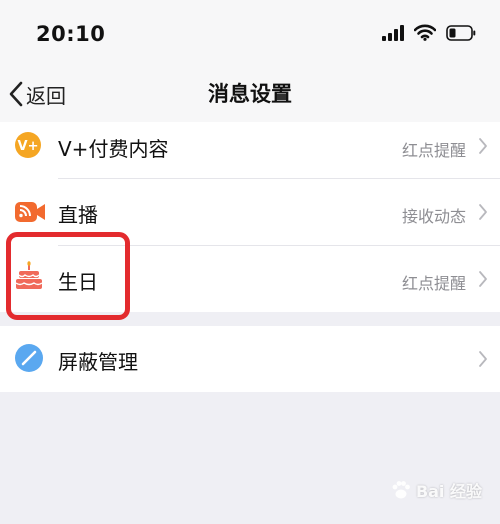 The image size is (500, 524). What do you see at coordinates (461, 32) in the screenshot?
I see `battery-icon` at bounding box center [461, 32].